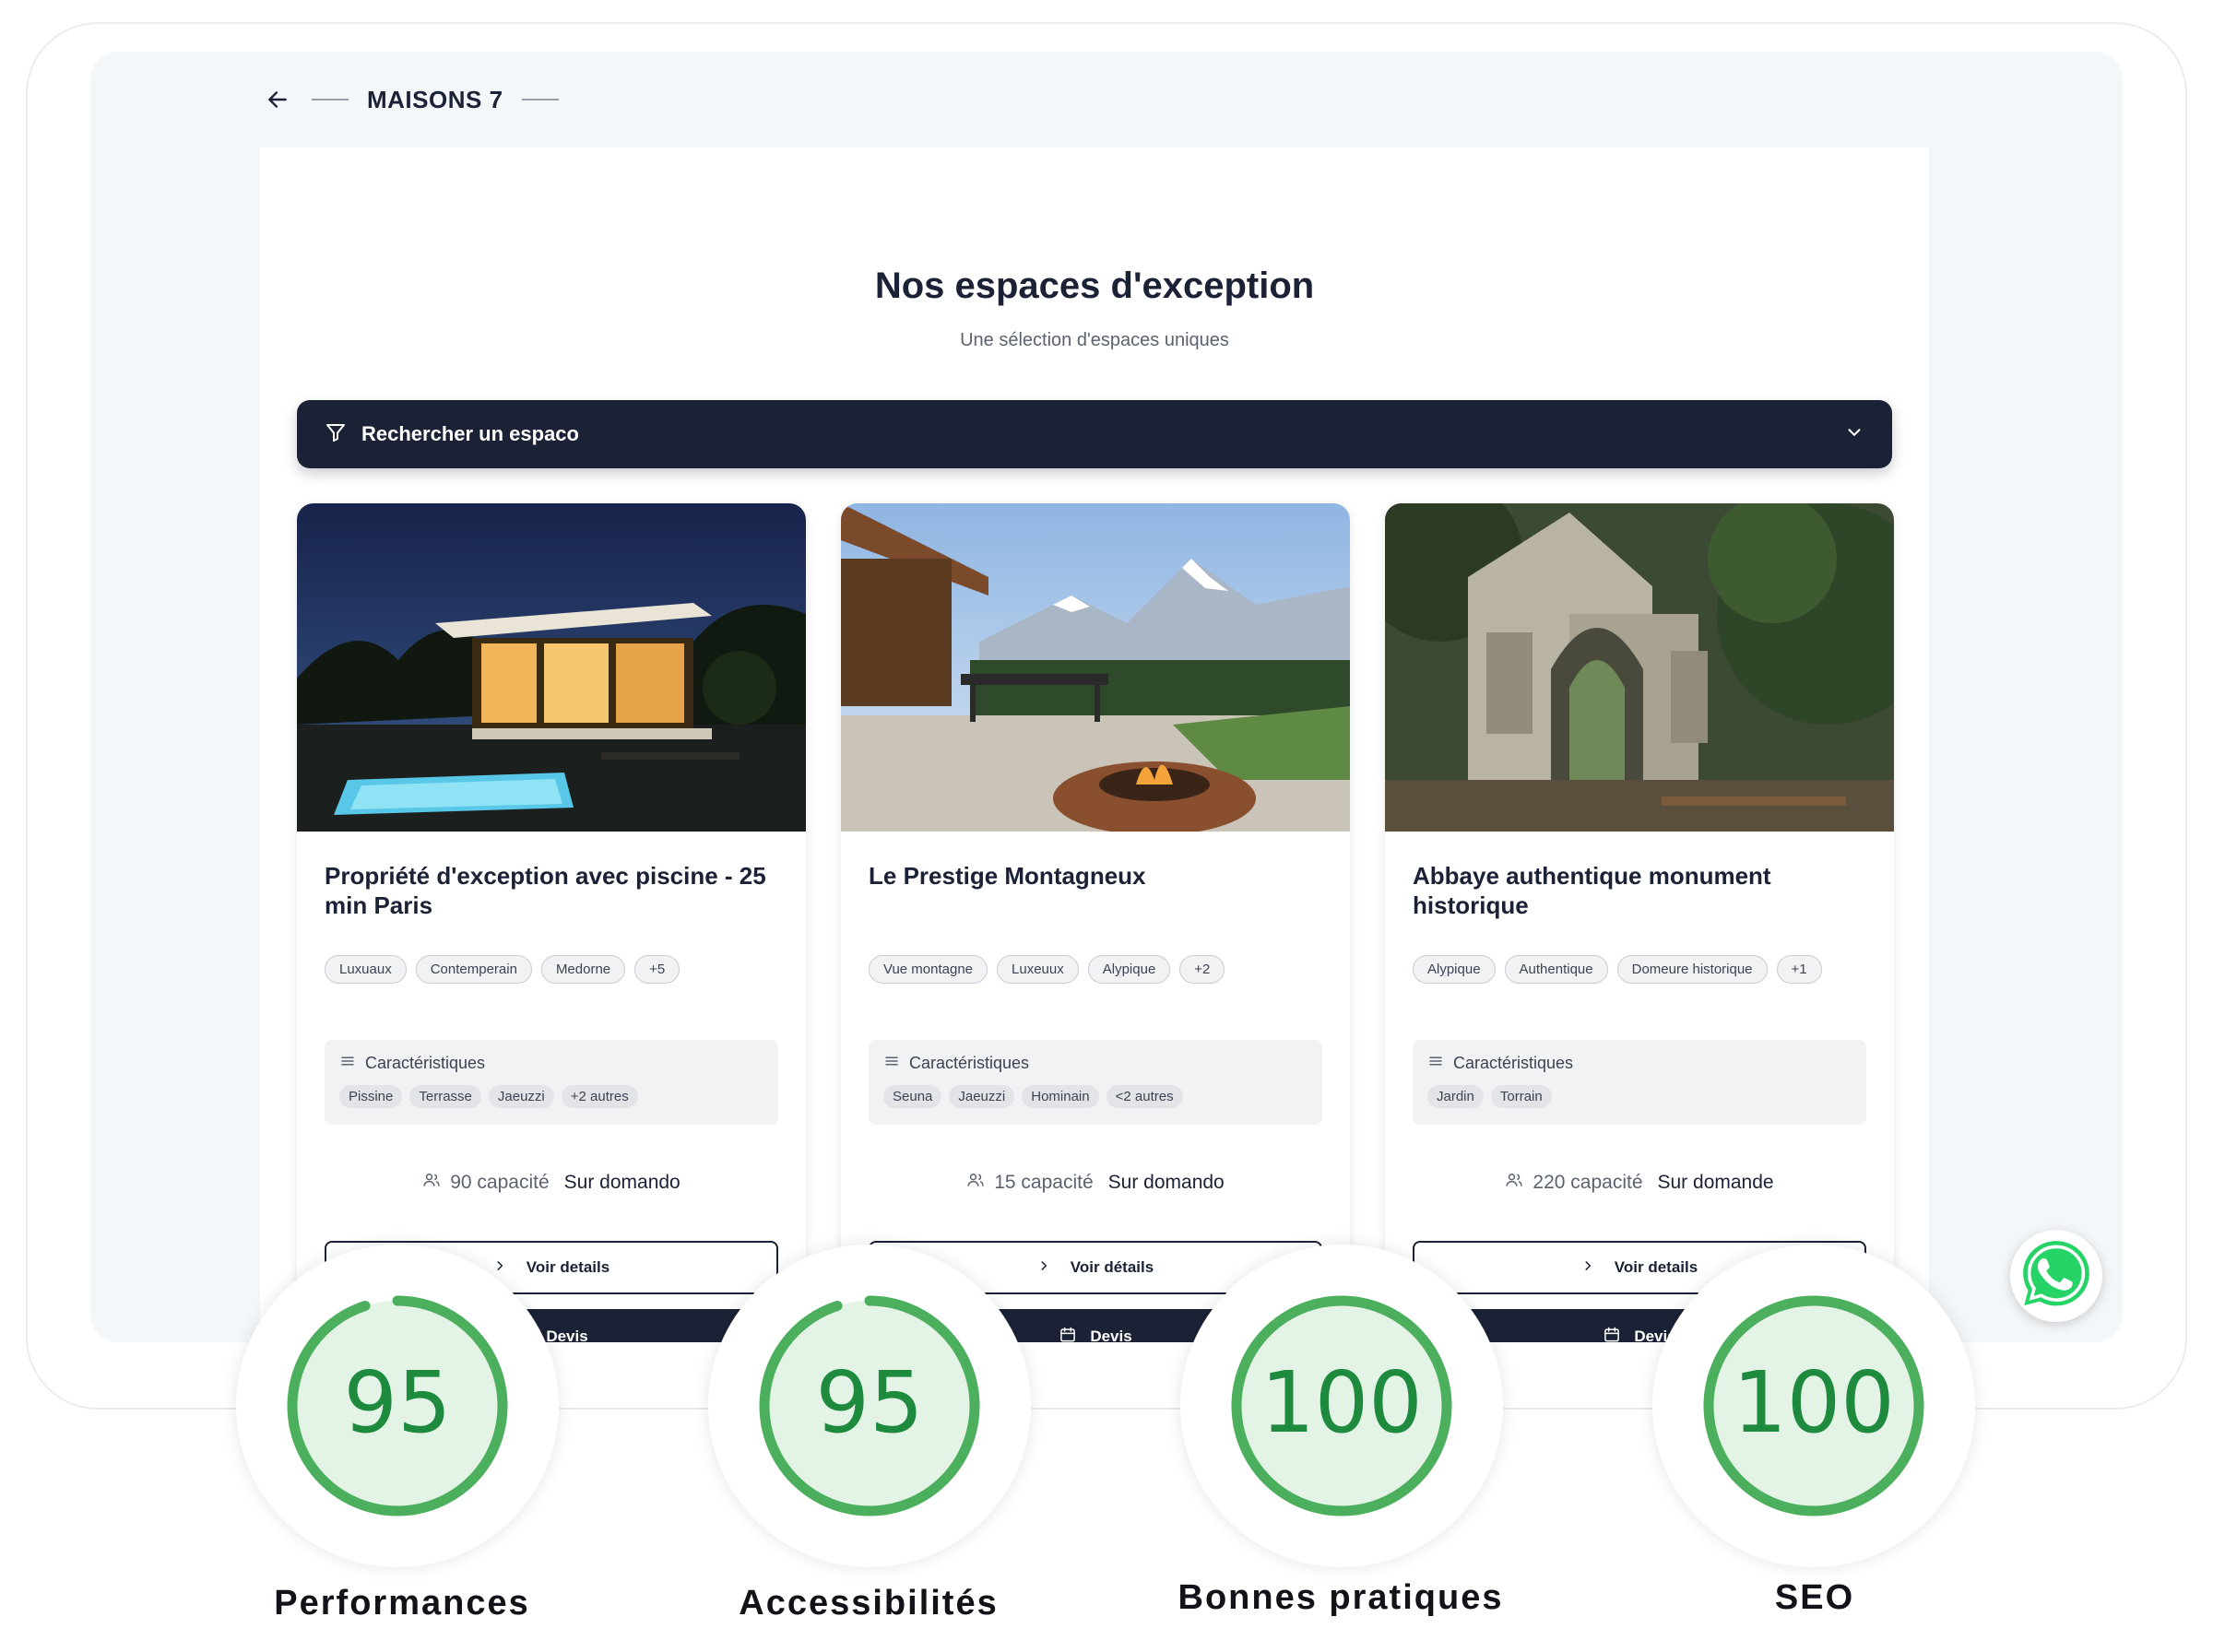 This screenshot has height=1652, width=2213. What do you see at coordinates (1341, 1597) in the screenshot?
I see `score-label-best-practices: Bonnes pratiques` at bounding box center [1341, 1597].